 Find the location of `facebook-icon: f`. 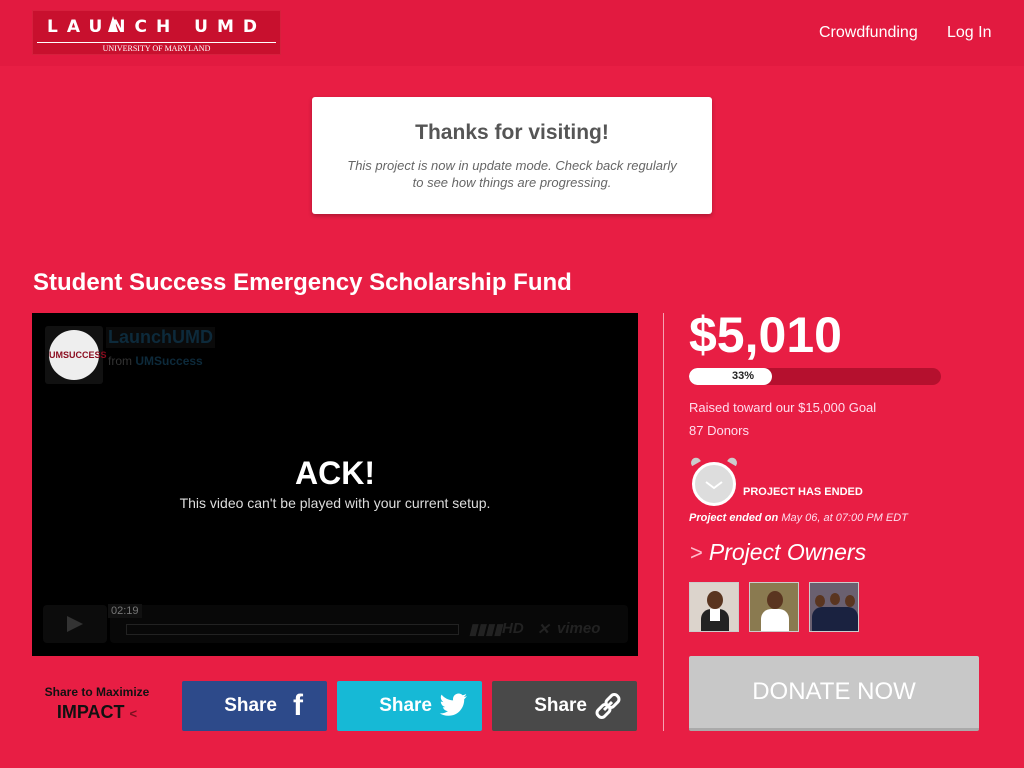

facebook-icon: f is located at coordinates (298, 705).